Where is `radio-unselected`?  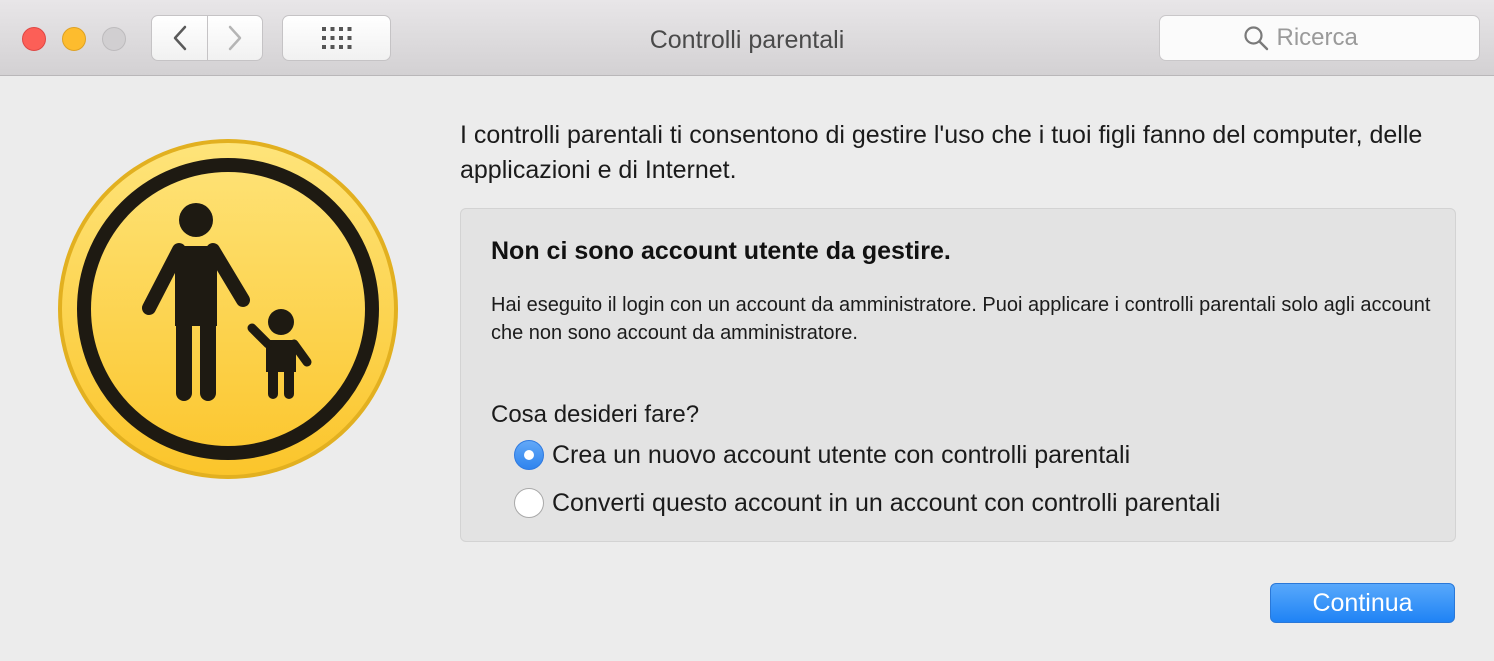 radio-unselected is located at coordinates (529, 503).